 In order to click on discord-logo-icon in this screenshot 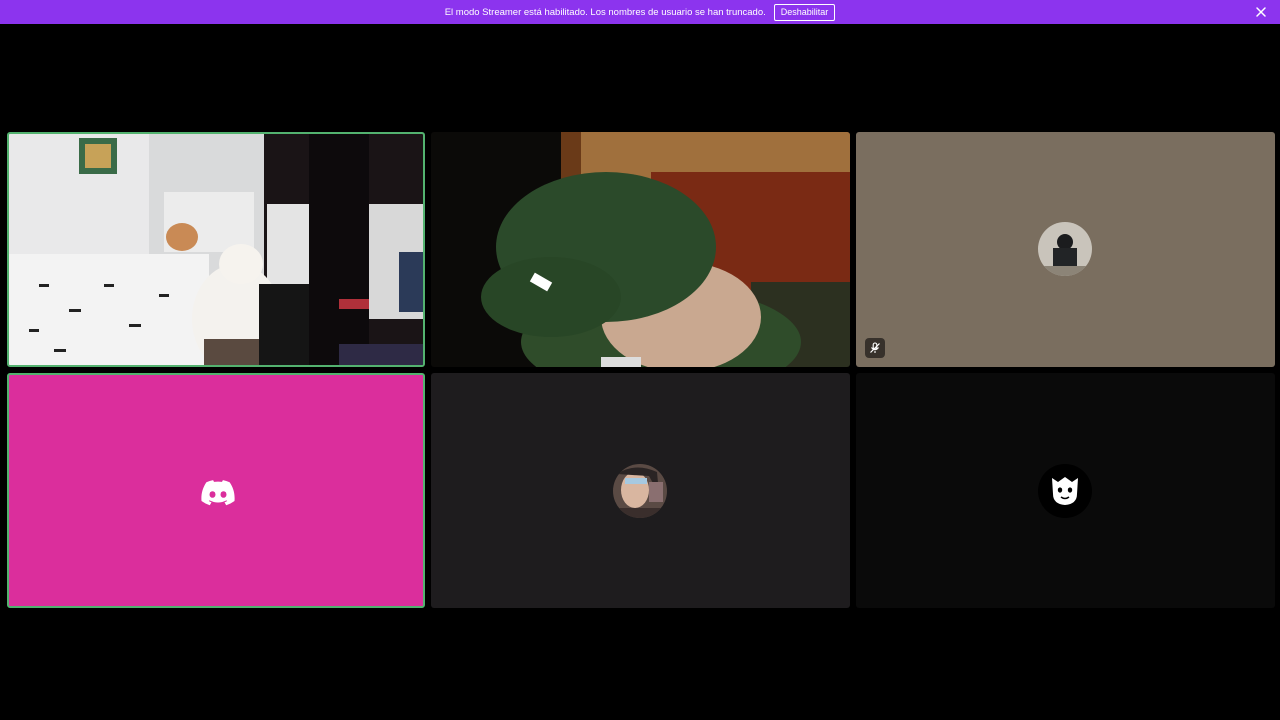, I will do `click(218, 493)`.